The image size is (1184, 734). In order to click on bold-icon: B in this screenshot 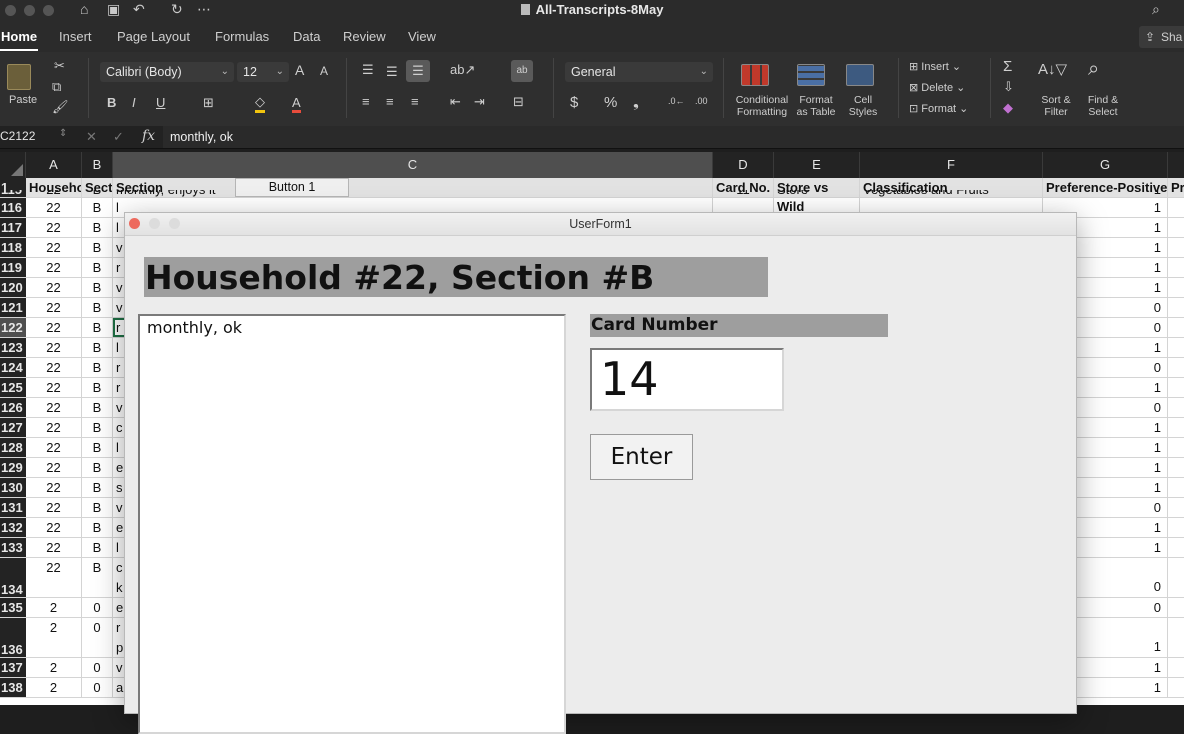, I will do `click(111, 102)`.